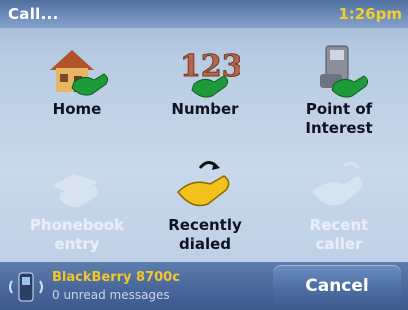 Image resolution: width=408 pixels, height=310 pixels. Describe the element at coordinates (370, 14) in the screenshot. I see `clock-time: 1:26pm` at that location.